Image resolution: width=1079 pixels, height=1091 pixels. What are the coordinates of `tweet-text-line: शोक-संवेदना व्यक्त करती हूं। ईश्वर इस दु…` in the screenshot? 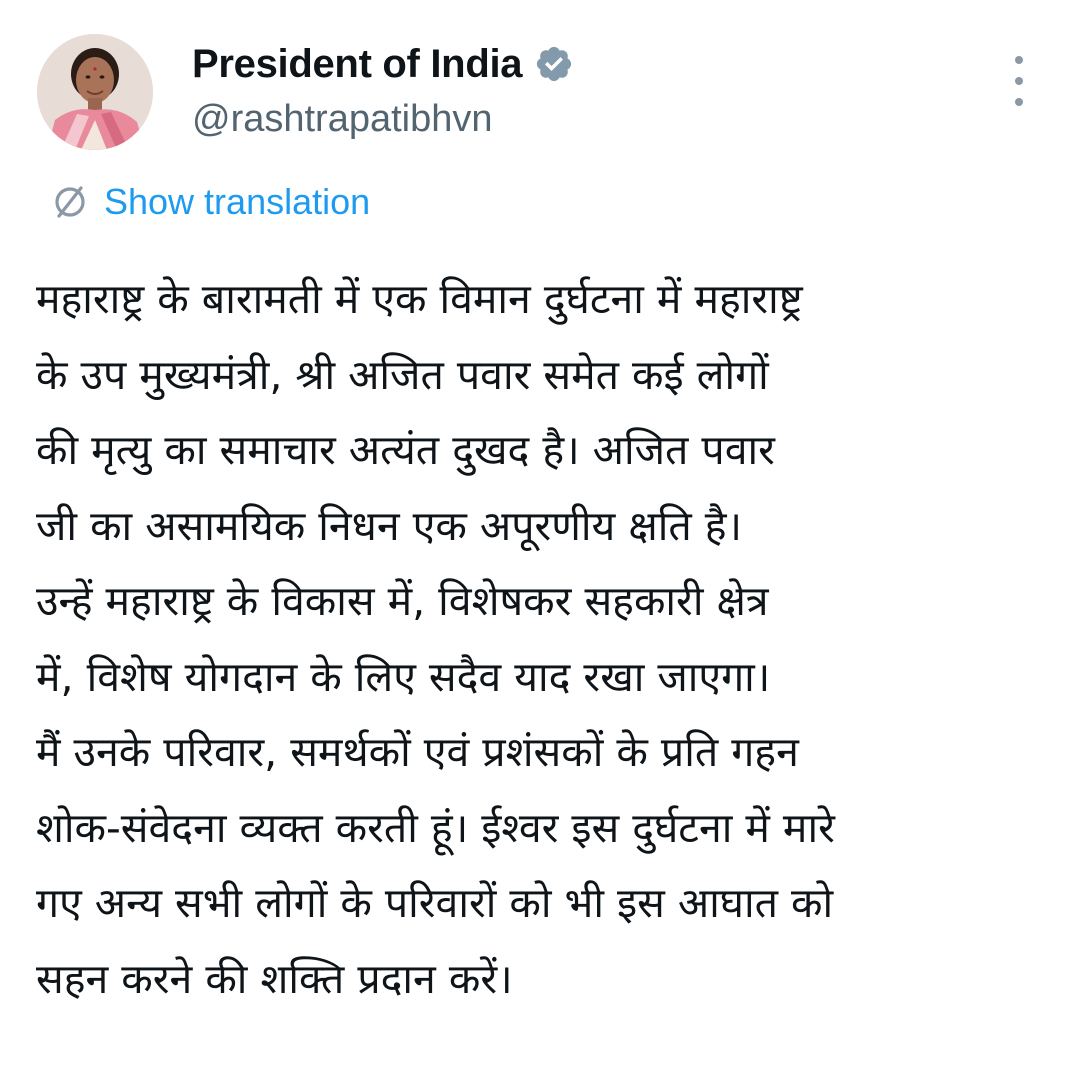 It's located at (435, 827).